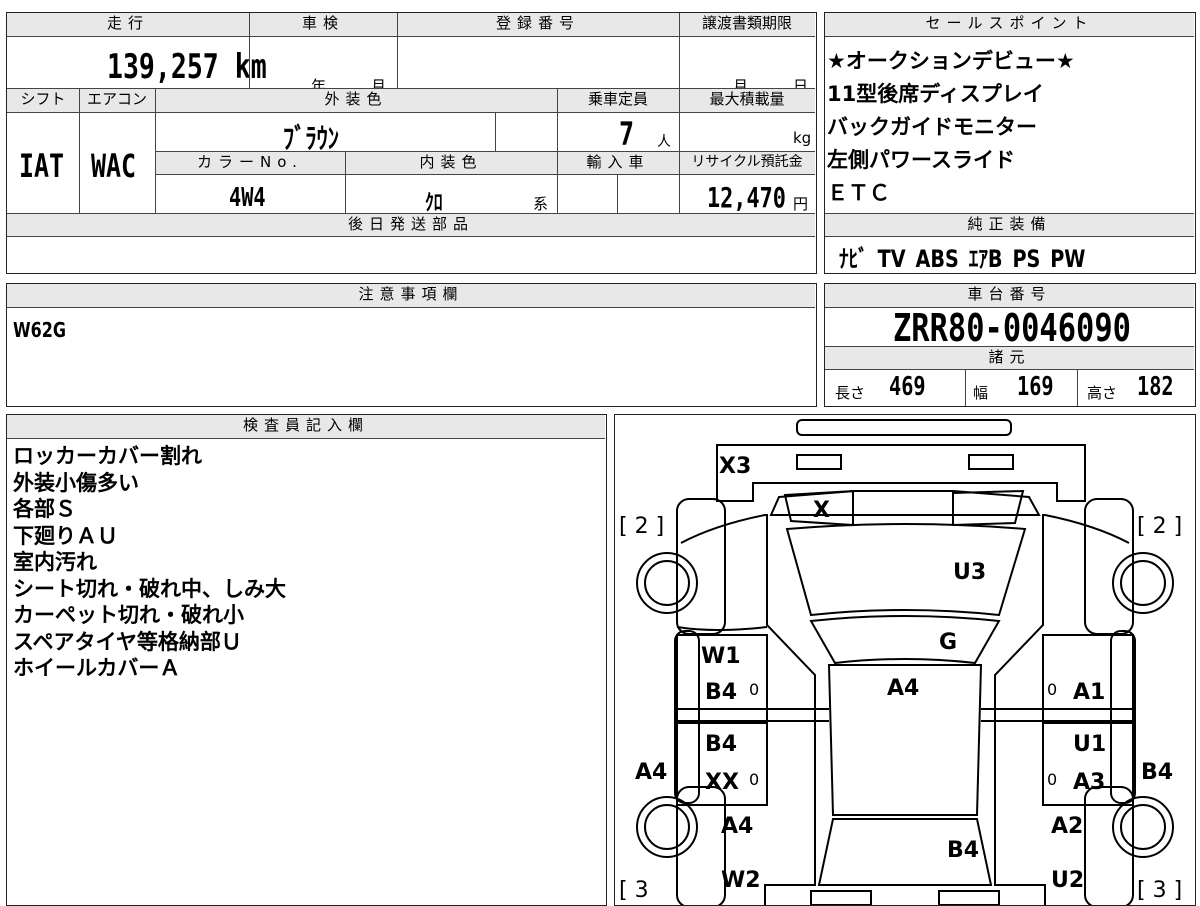 The image size is (1200, 906). What do you see at coordinates (117, 101) in the screenshot?
I see `aircon-header: エアコン` at bounding box center [117, 101].